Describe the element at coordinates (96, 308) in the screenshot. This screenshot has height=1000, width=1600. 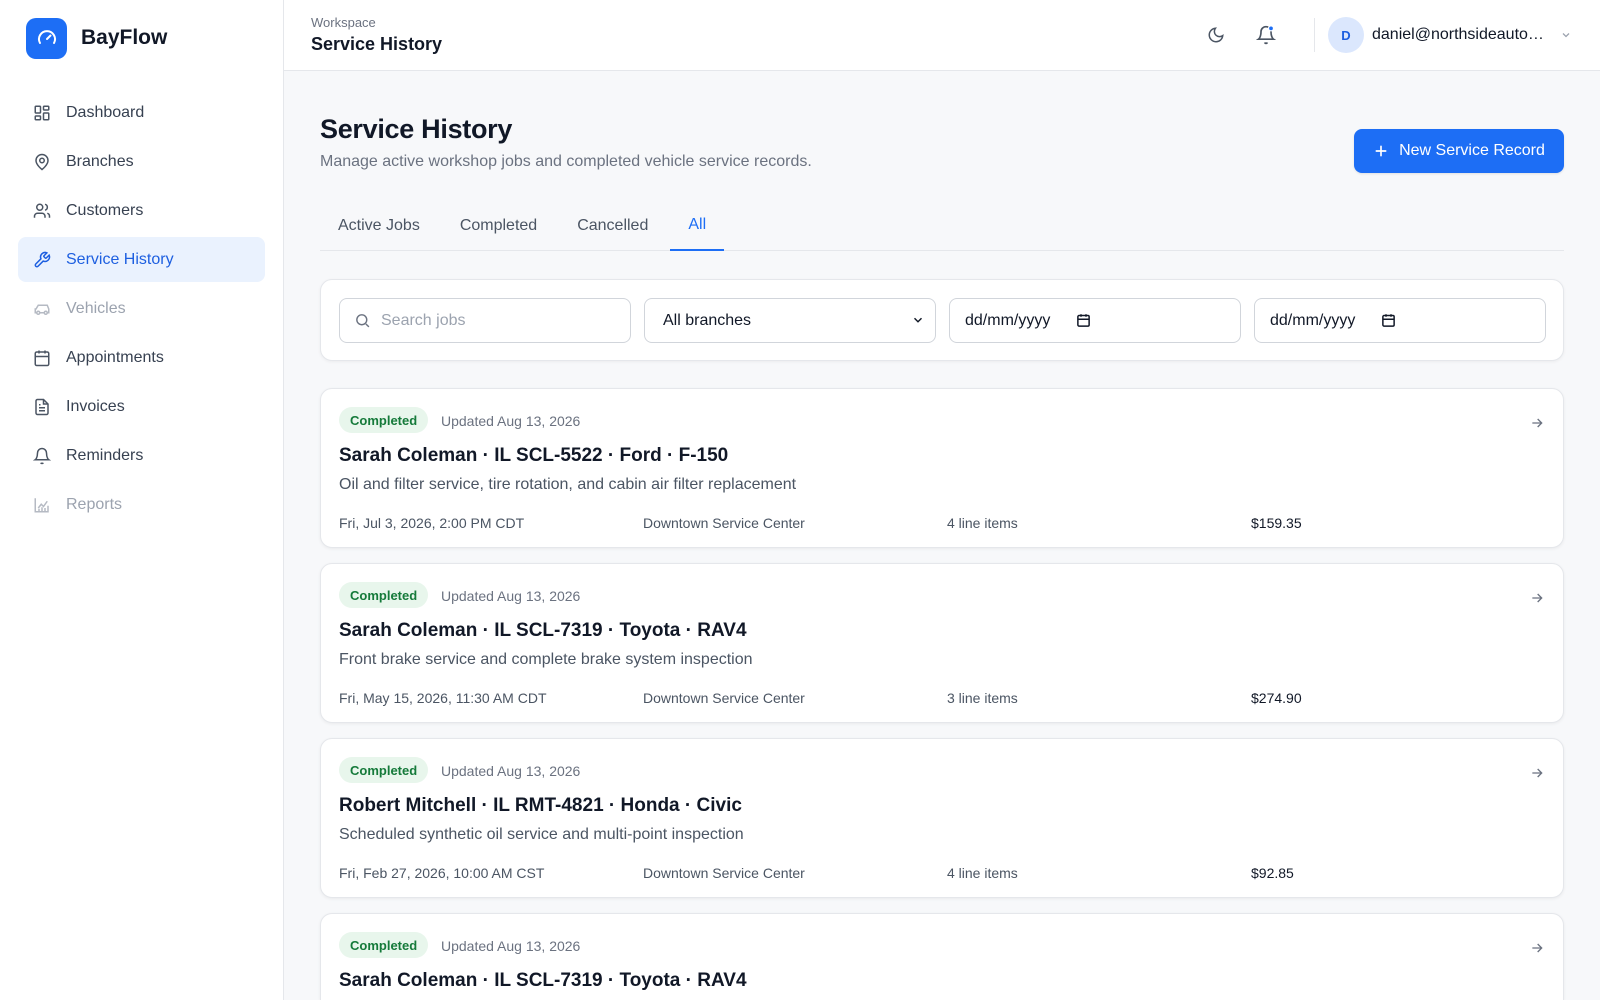
I see `sidebar-item-label: Vehicles` at that location.